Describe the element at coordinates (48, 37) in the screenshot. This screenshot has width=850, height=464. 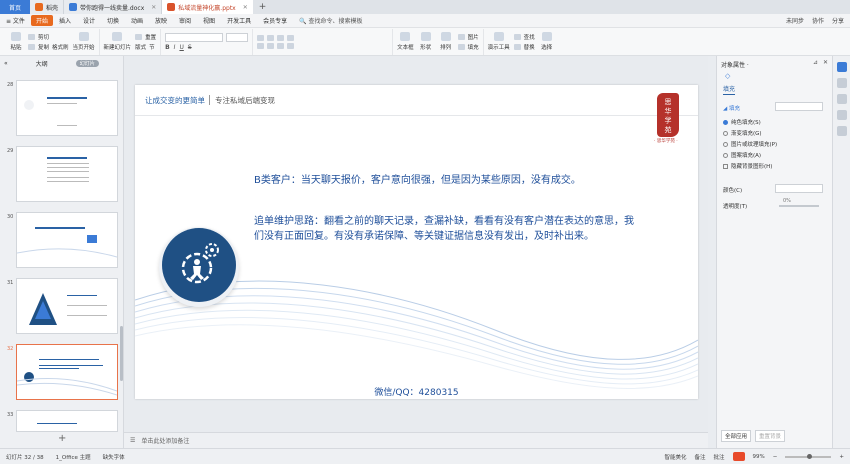
I see `cut-button: 剪切` at that location.